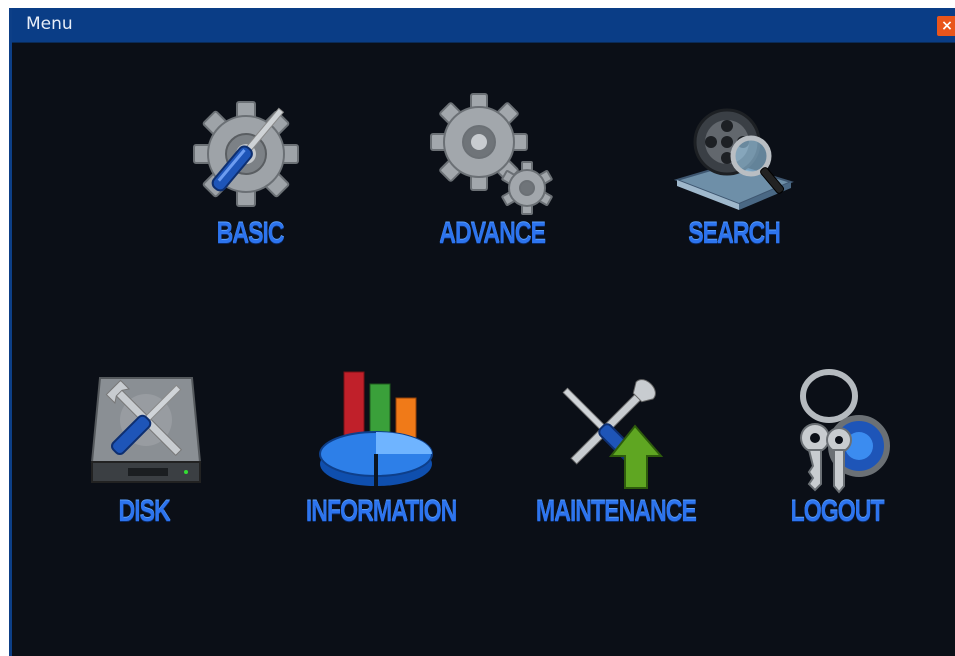  What do you see at coordinates (837, 430) in the screenshot?
I see `keys-icon` at bounding box center [837, 430].